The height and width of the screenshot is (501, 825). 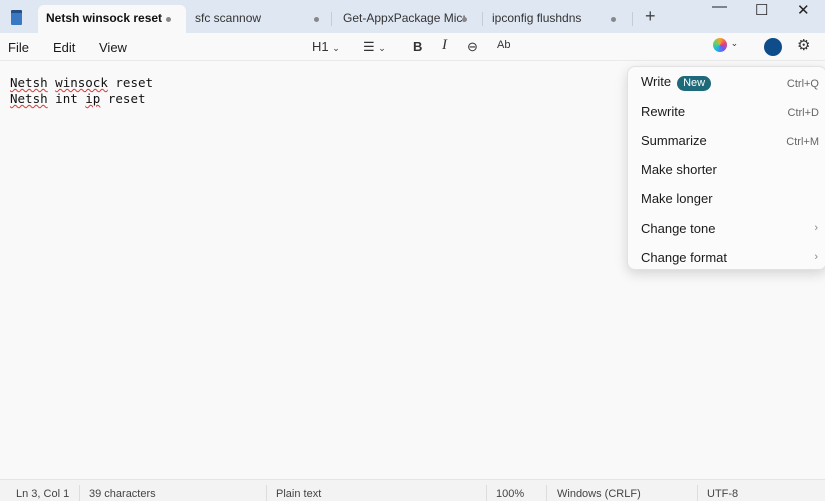 What do you see at coordinates (694, 83) in the screenshot?
I see `new-badge: New` at bounding box center [694, 83].